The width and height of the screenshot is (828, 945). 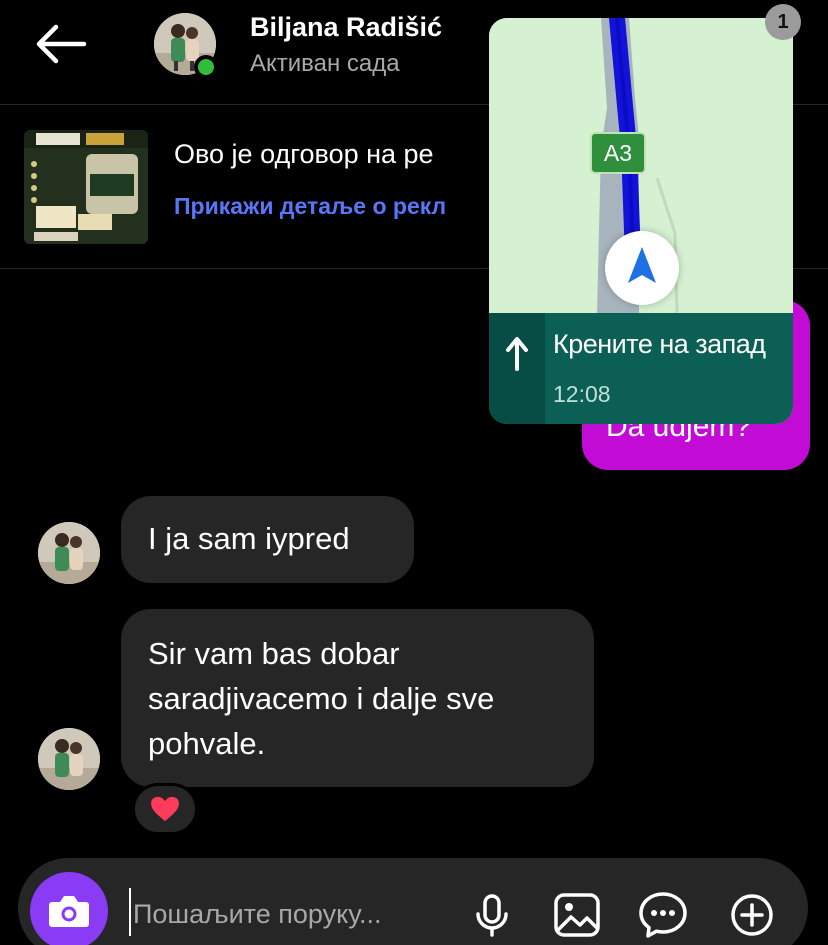 I want to click on plus-circle-icon, so click(x=752, y=915).